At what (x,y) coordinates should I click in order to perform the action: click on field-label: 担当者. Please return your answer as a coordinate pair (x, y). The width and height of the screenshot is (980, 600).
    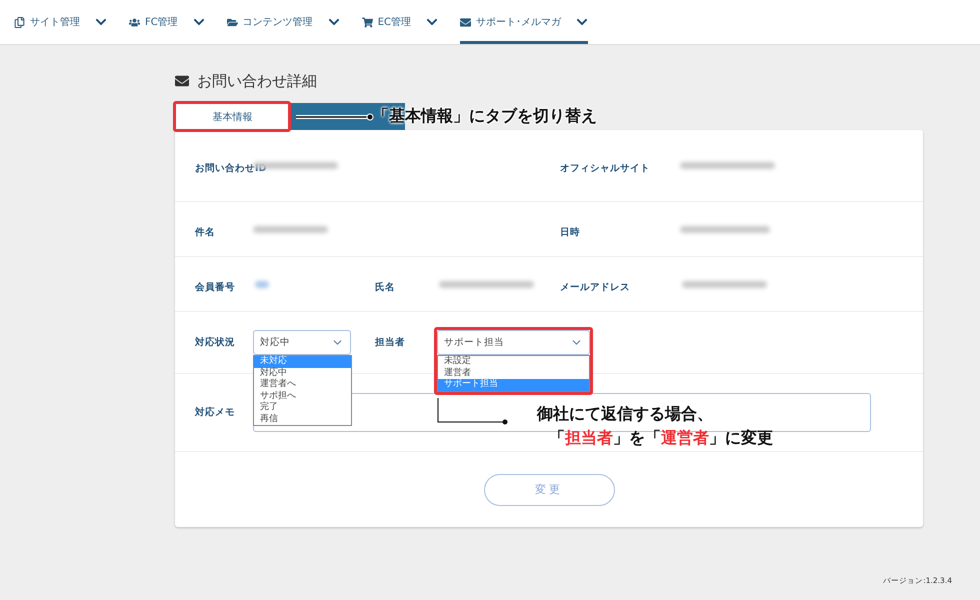
    Looking at the image, I should click on (390, 342).